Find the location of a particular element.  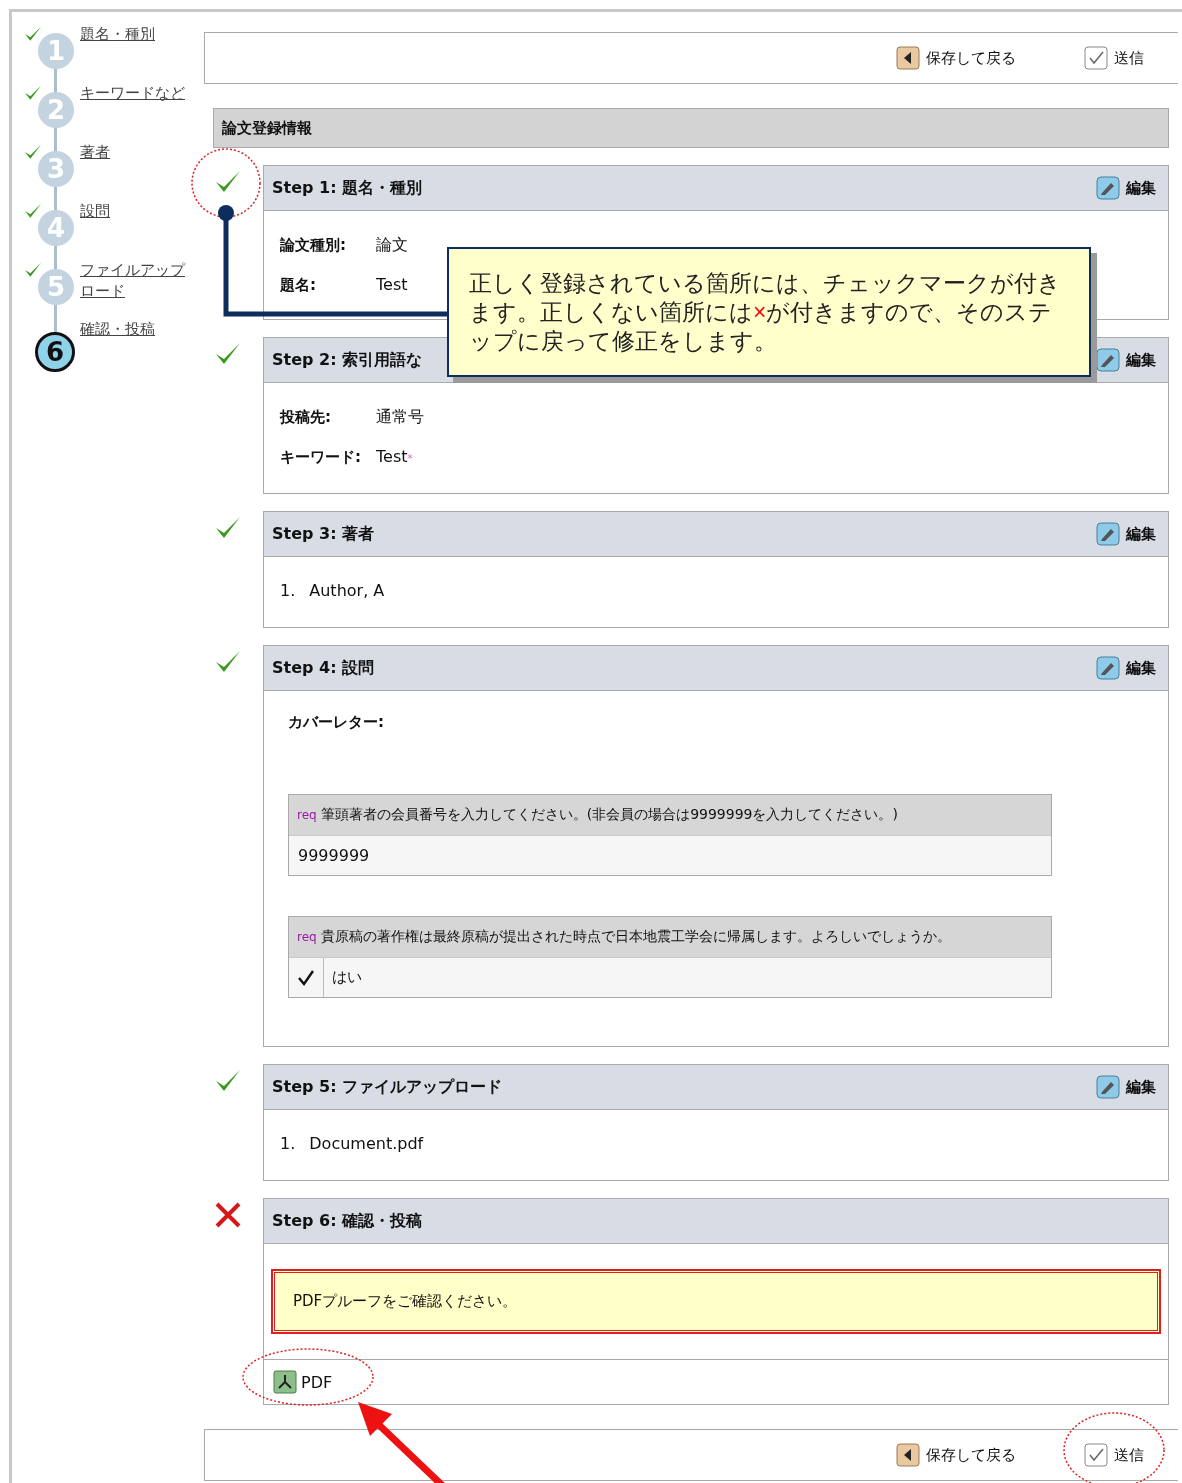

field-value: Test* is located at coordinates (395, 457).